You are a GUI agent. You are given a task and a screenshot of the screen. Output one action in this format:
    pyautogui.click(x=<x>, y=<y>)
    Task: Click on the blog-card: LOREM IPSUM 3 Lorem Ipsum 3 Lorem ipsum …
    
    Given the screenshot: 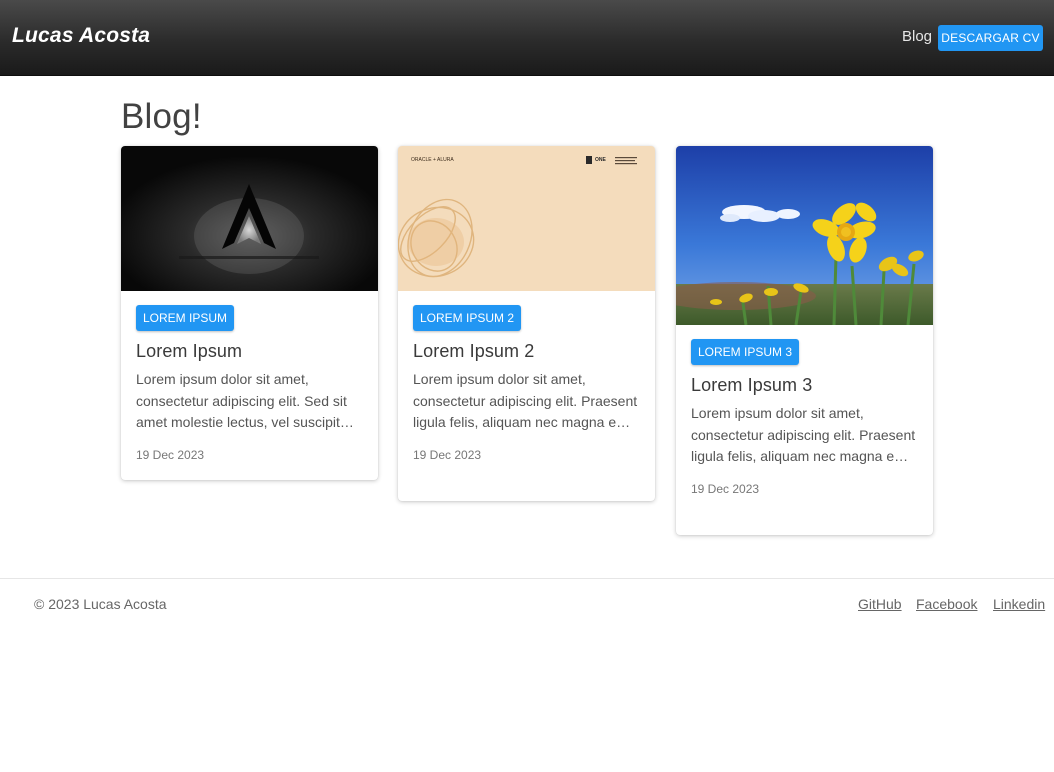 What is the action you would take?
    pyautogui.click(x=804, y=340)
    